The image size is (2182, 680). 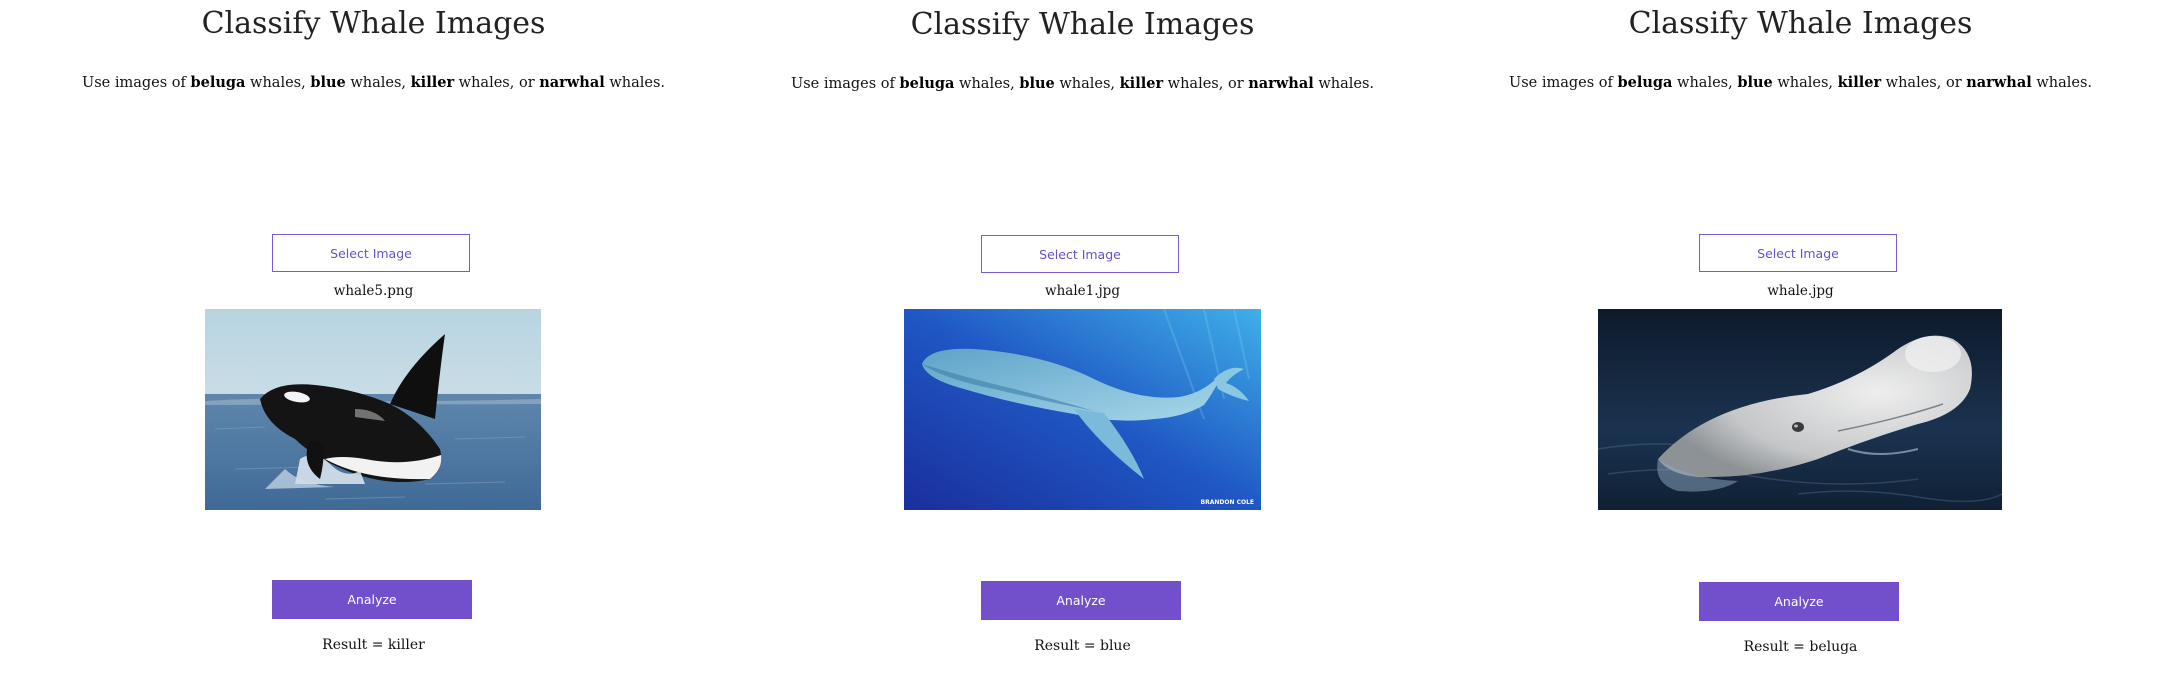 I want to click on killer-whale-image, so click(x=373, y=409).